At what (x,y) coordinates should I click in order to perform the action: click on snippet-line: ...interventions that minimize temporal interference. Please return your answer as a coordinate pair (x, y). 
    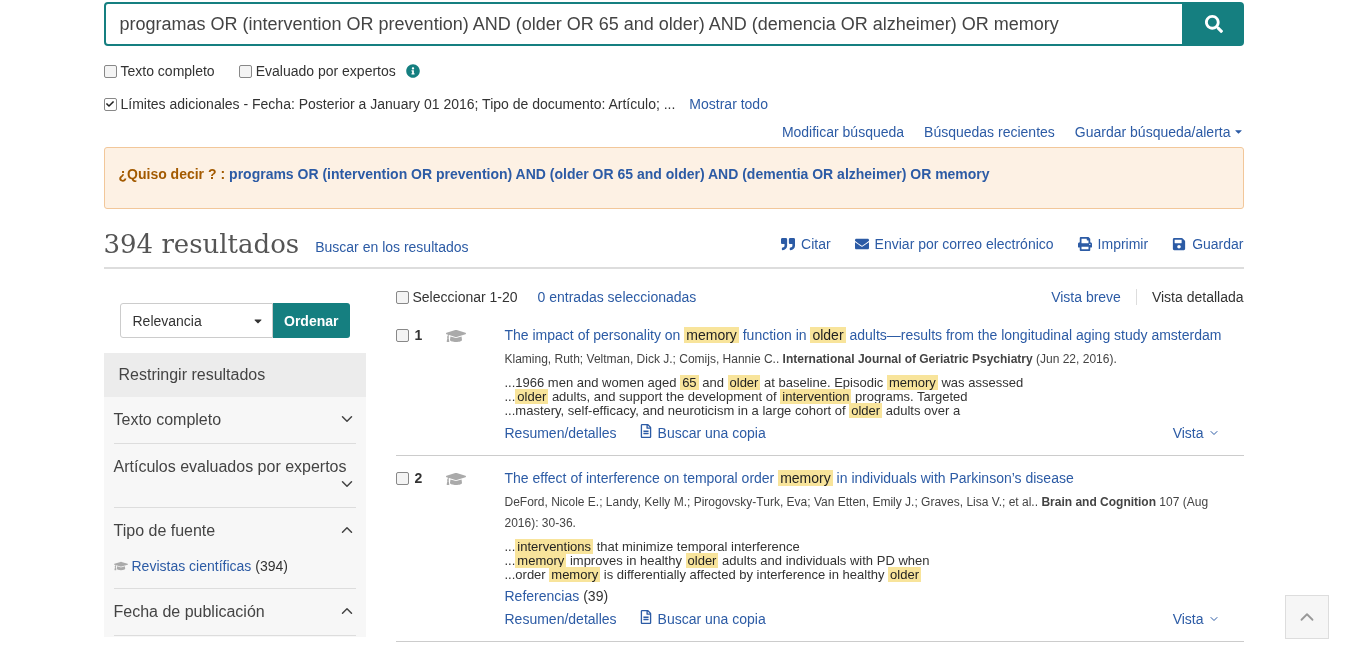
    Looking at the image, I should click on (652, 547).